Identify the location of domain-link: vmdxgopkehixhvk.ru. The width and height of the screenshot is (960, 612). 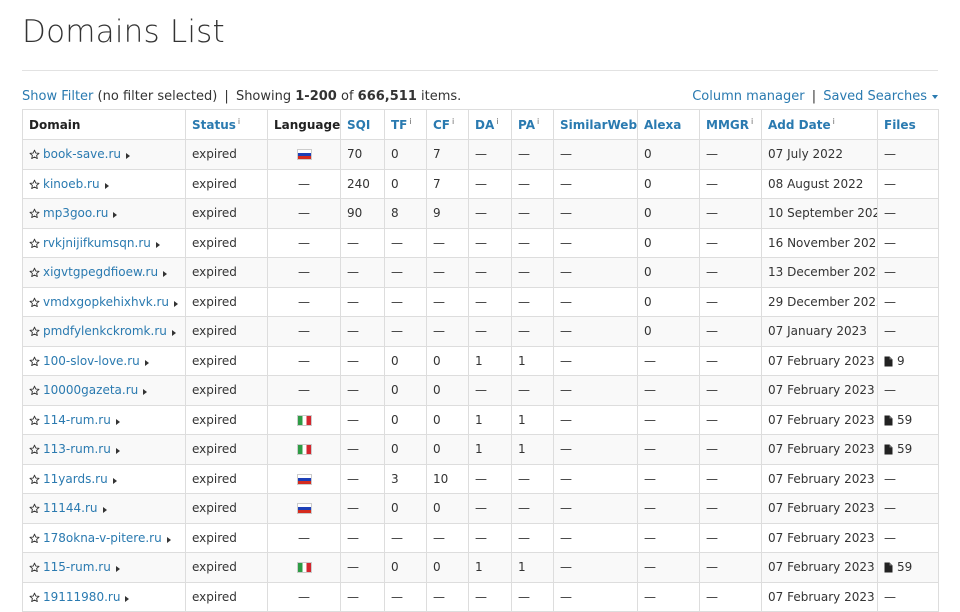
(106, 302).